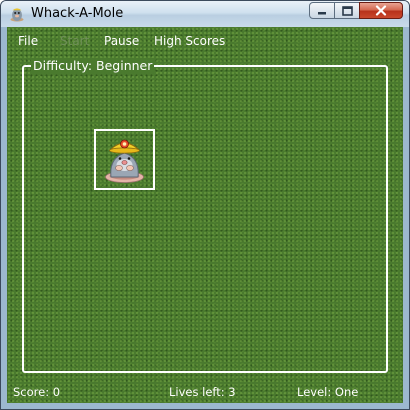  What do you see at coordinates (328, 392) in the screenshot?
I see `level-display: Level: One` at bounding box center [328, 392].